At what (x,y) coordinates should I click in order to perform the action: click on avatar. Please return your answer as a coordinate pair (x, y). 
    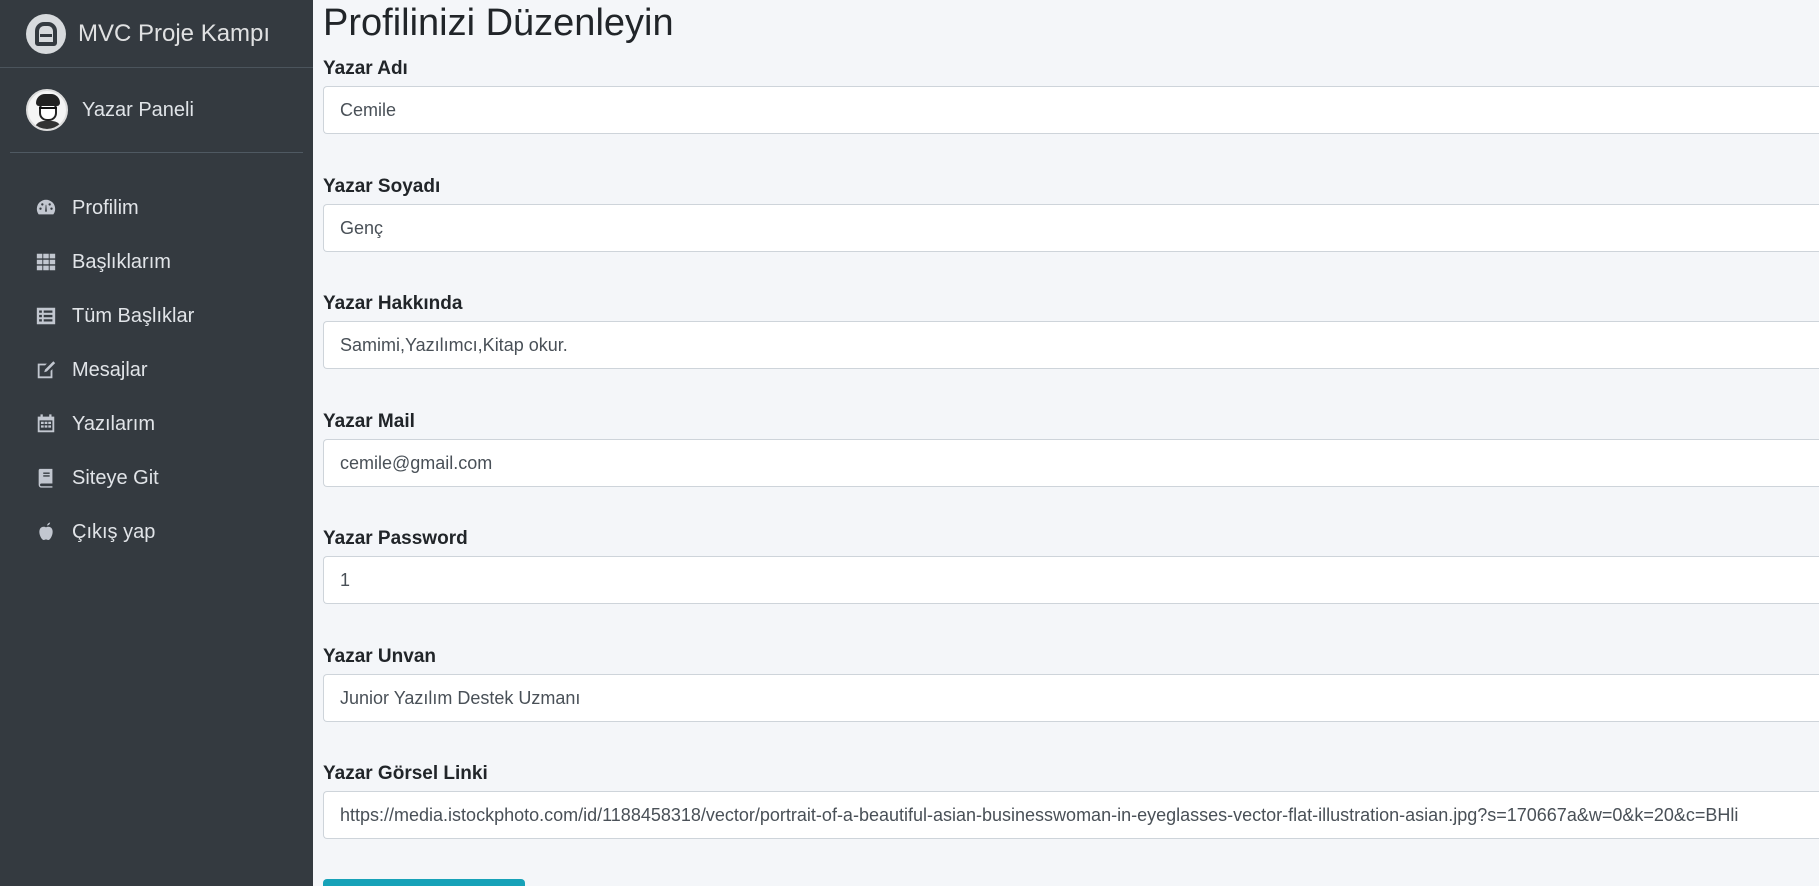
    Looking at the image, I should click on (47, 110).